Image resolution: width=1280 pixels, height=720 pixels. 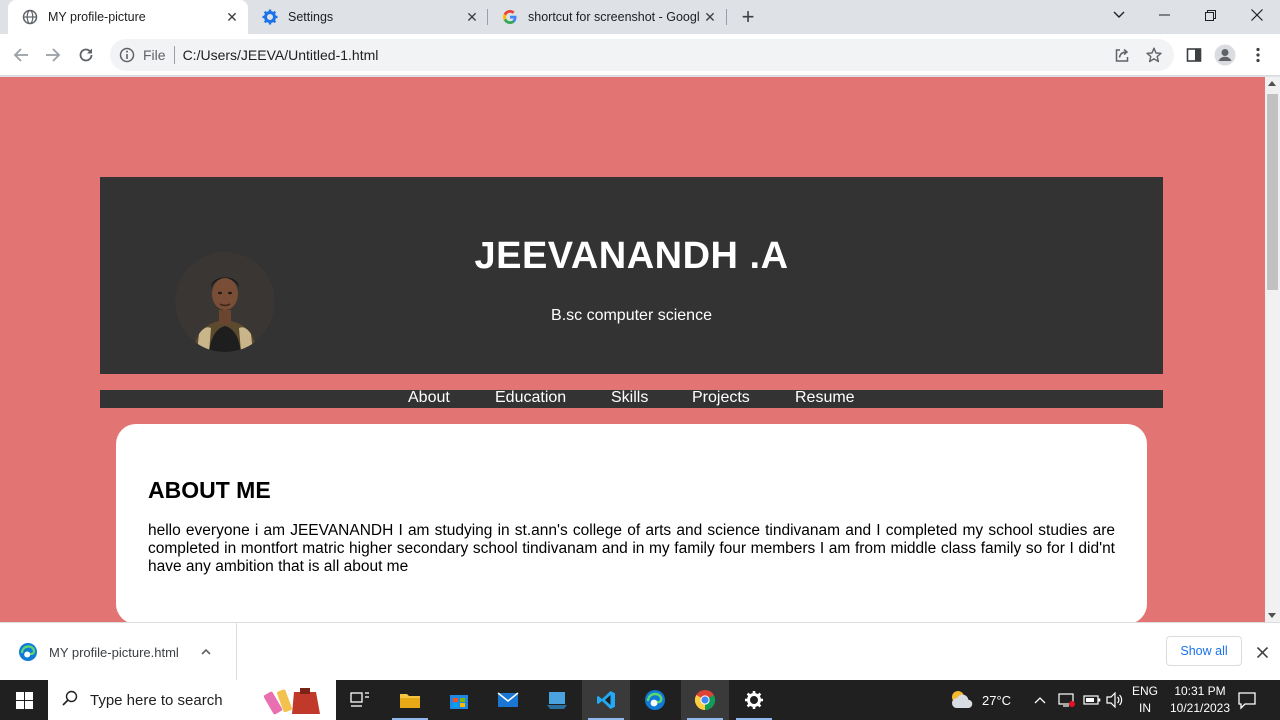 I want to click on search-highlight-icon, so click(x=296, y=702).